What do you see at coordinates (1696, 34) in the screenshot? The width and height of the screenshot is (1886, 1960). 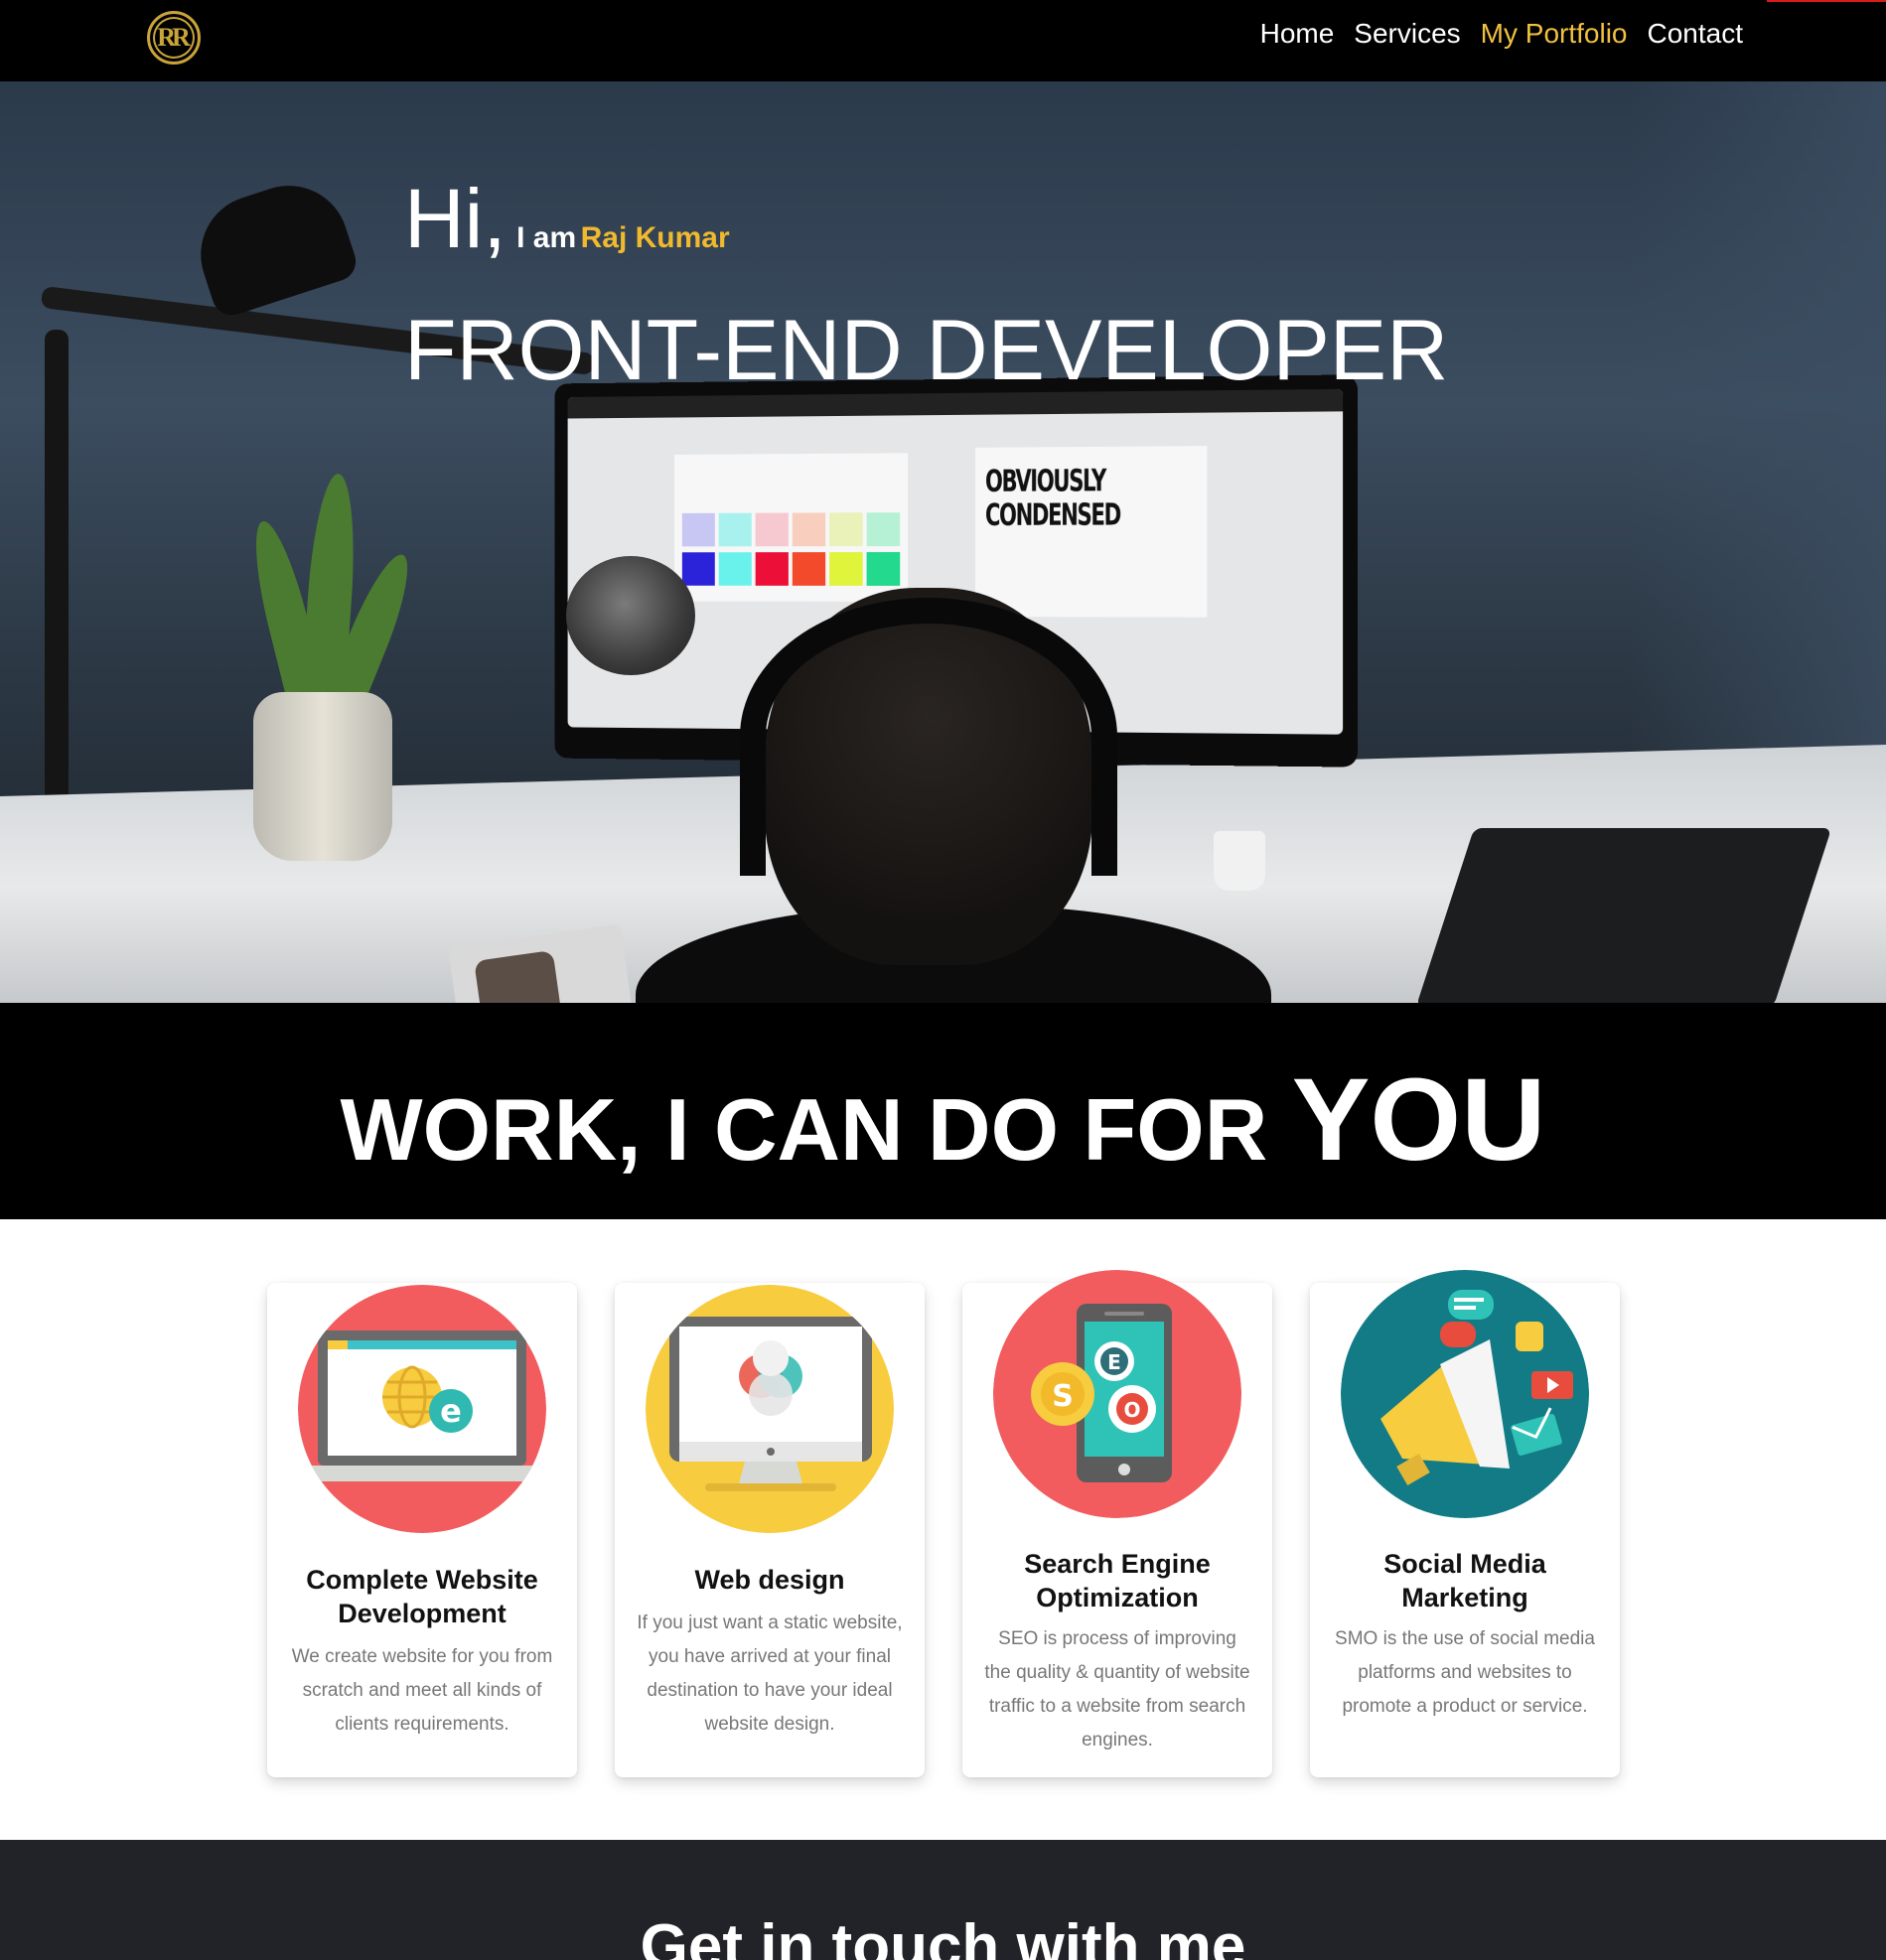 I see `nav-contact-link: Contact` at bounding box center [1696, 34].